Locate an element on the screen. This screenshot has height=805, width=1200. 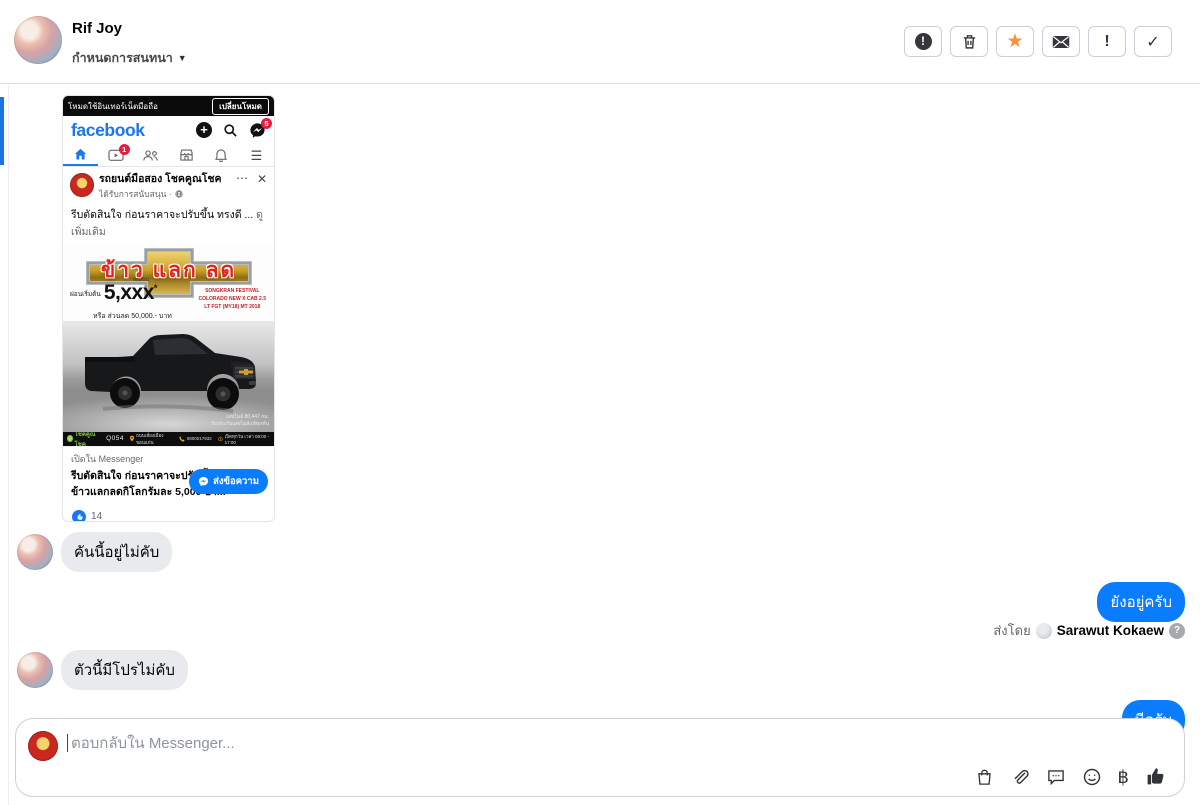
location-pin-icon is located at coordinates (132, 438).